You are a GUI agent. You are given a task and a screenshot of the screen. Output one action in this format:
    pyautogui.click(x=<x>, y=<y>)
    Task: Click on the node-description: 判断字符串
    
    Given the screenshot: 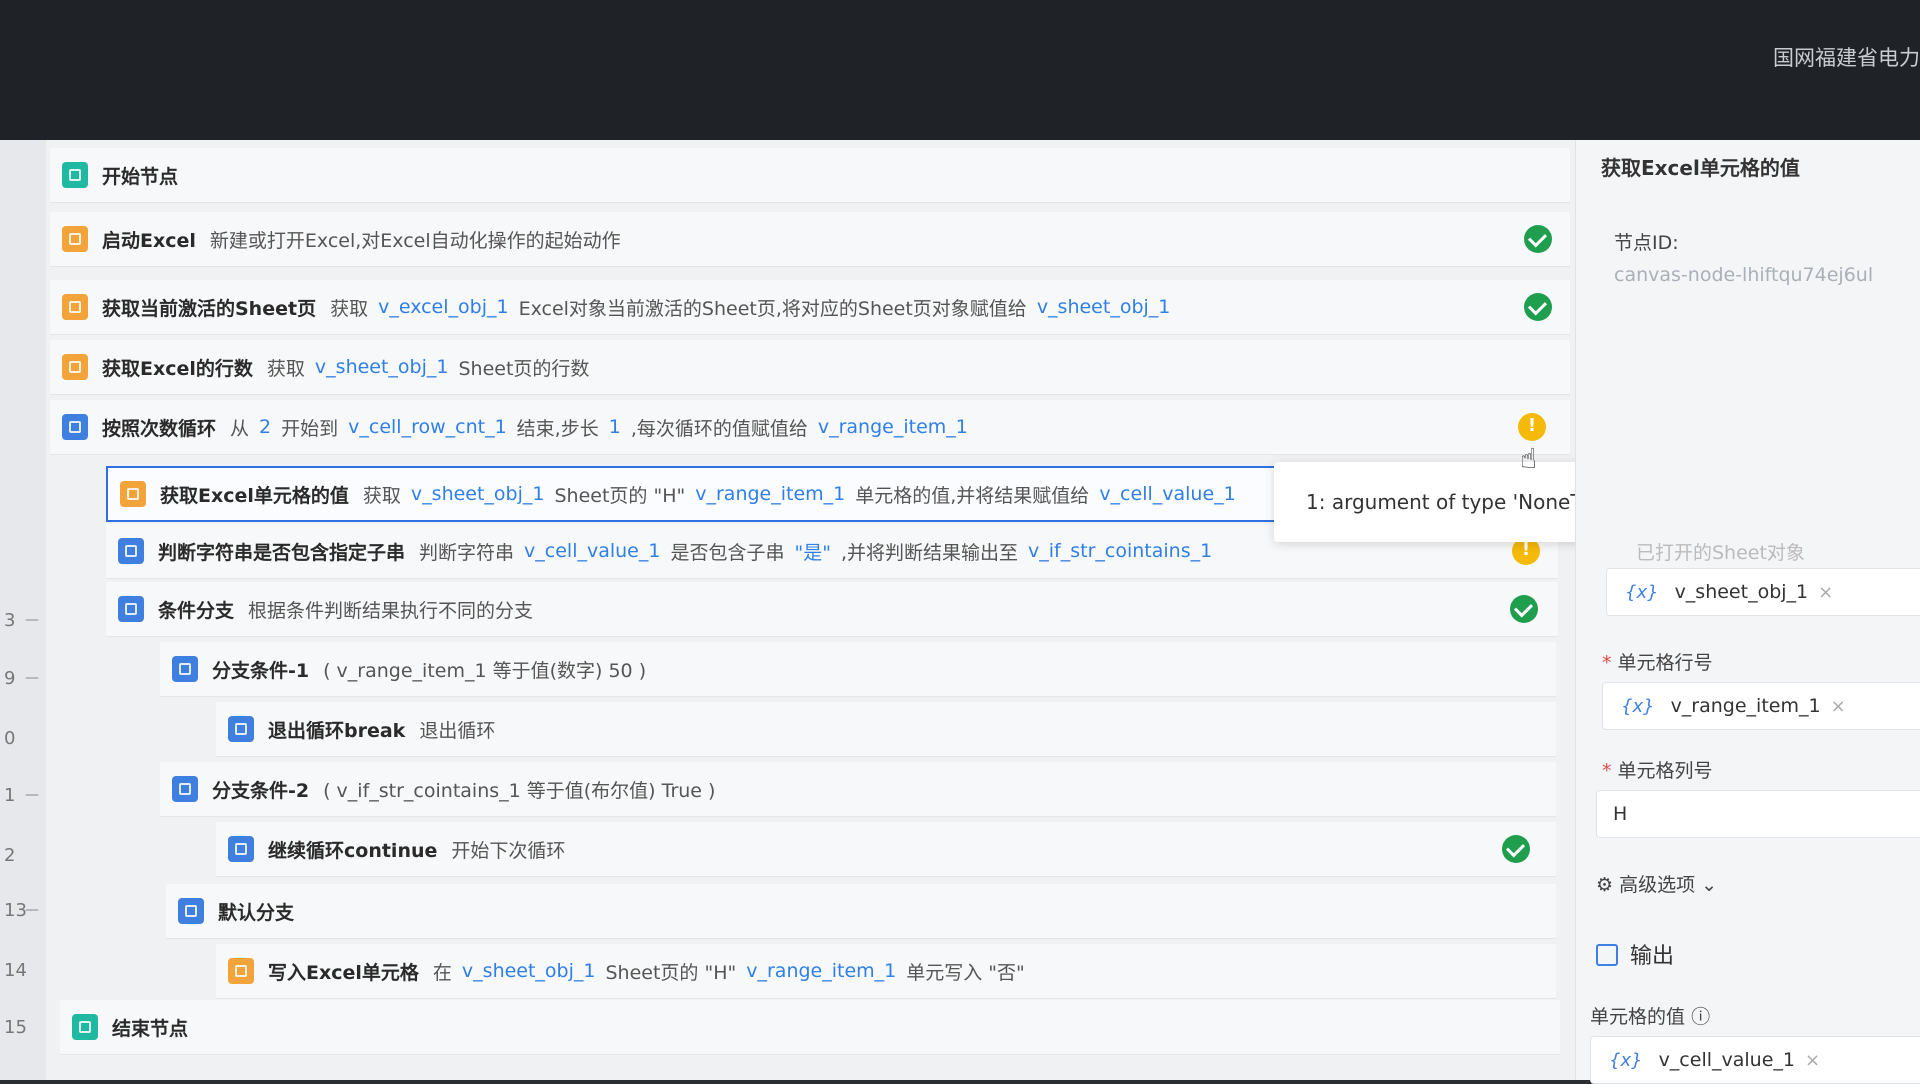 What is the action you would take?
    pyautogui.click(x=467, y=552)
    